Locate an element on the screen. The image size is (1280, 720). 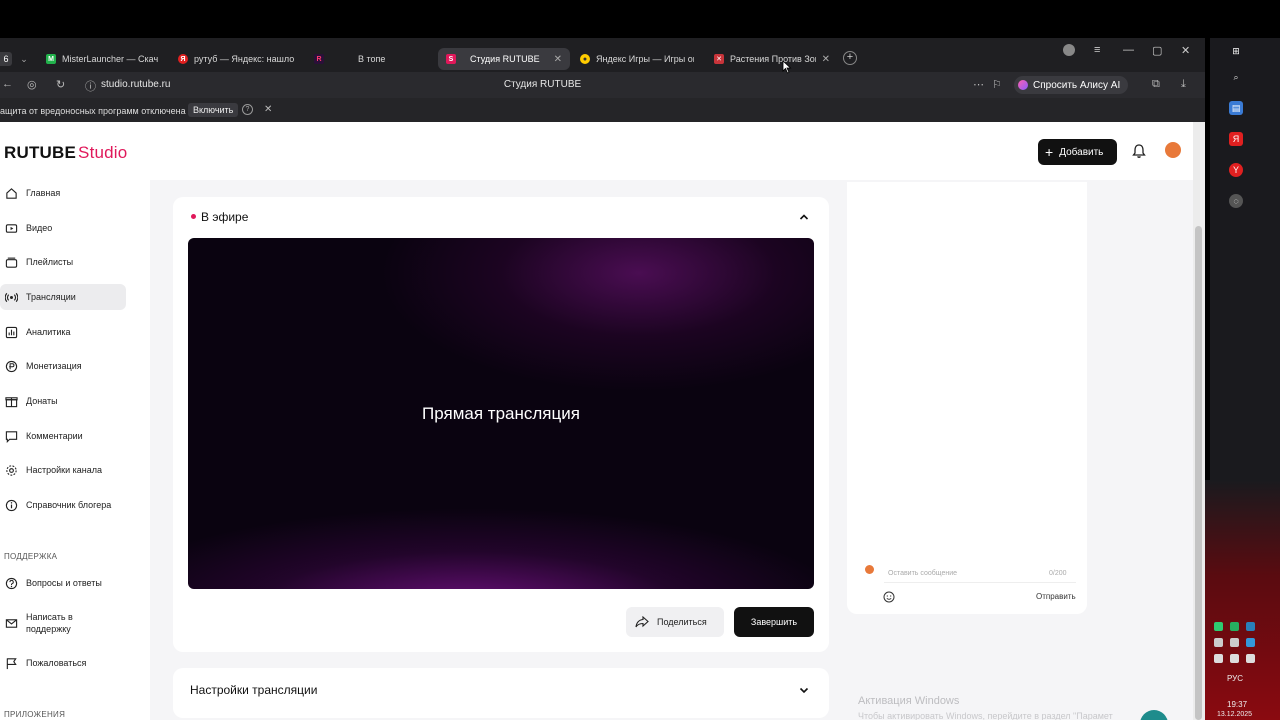
tab-v-tope: R В топе is located at coordinates (370, 59).